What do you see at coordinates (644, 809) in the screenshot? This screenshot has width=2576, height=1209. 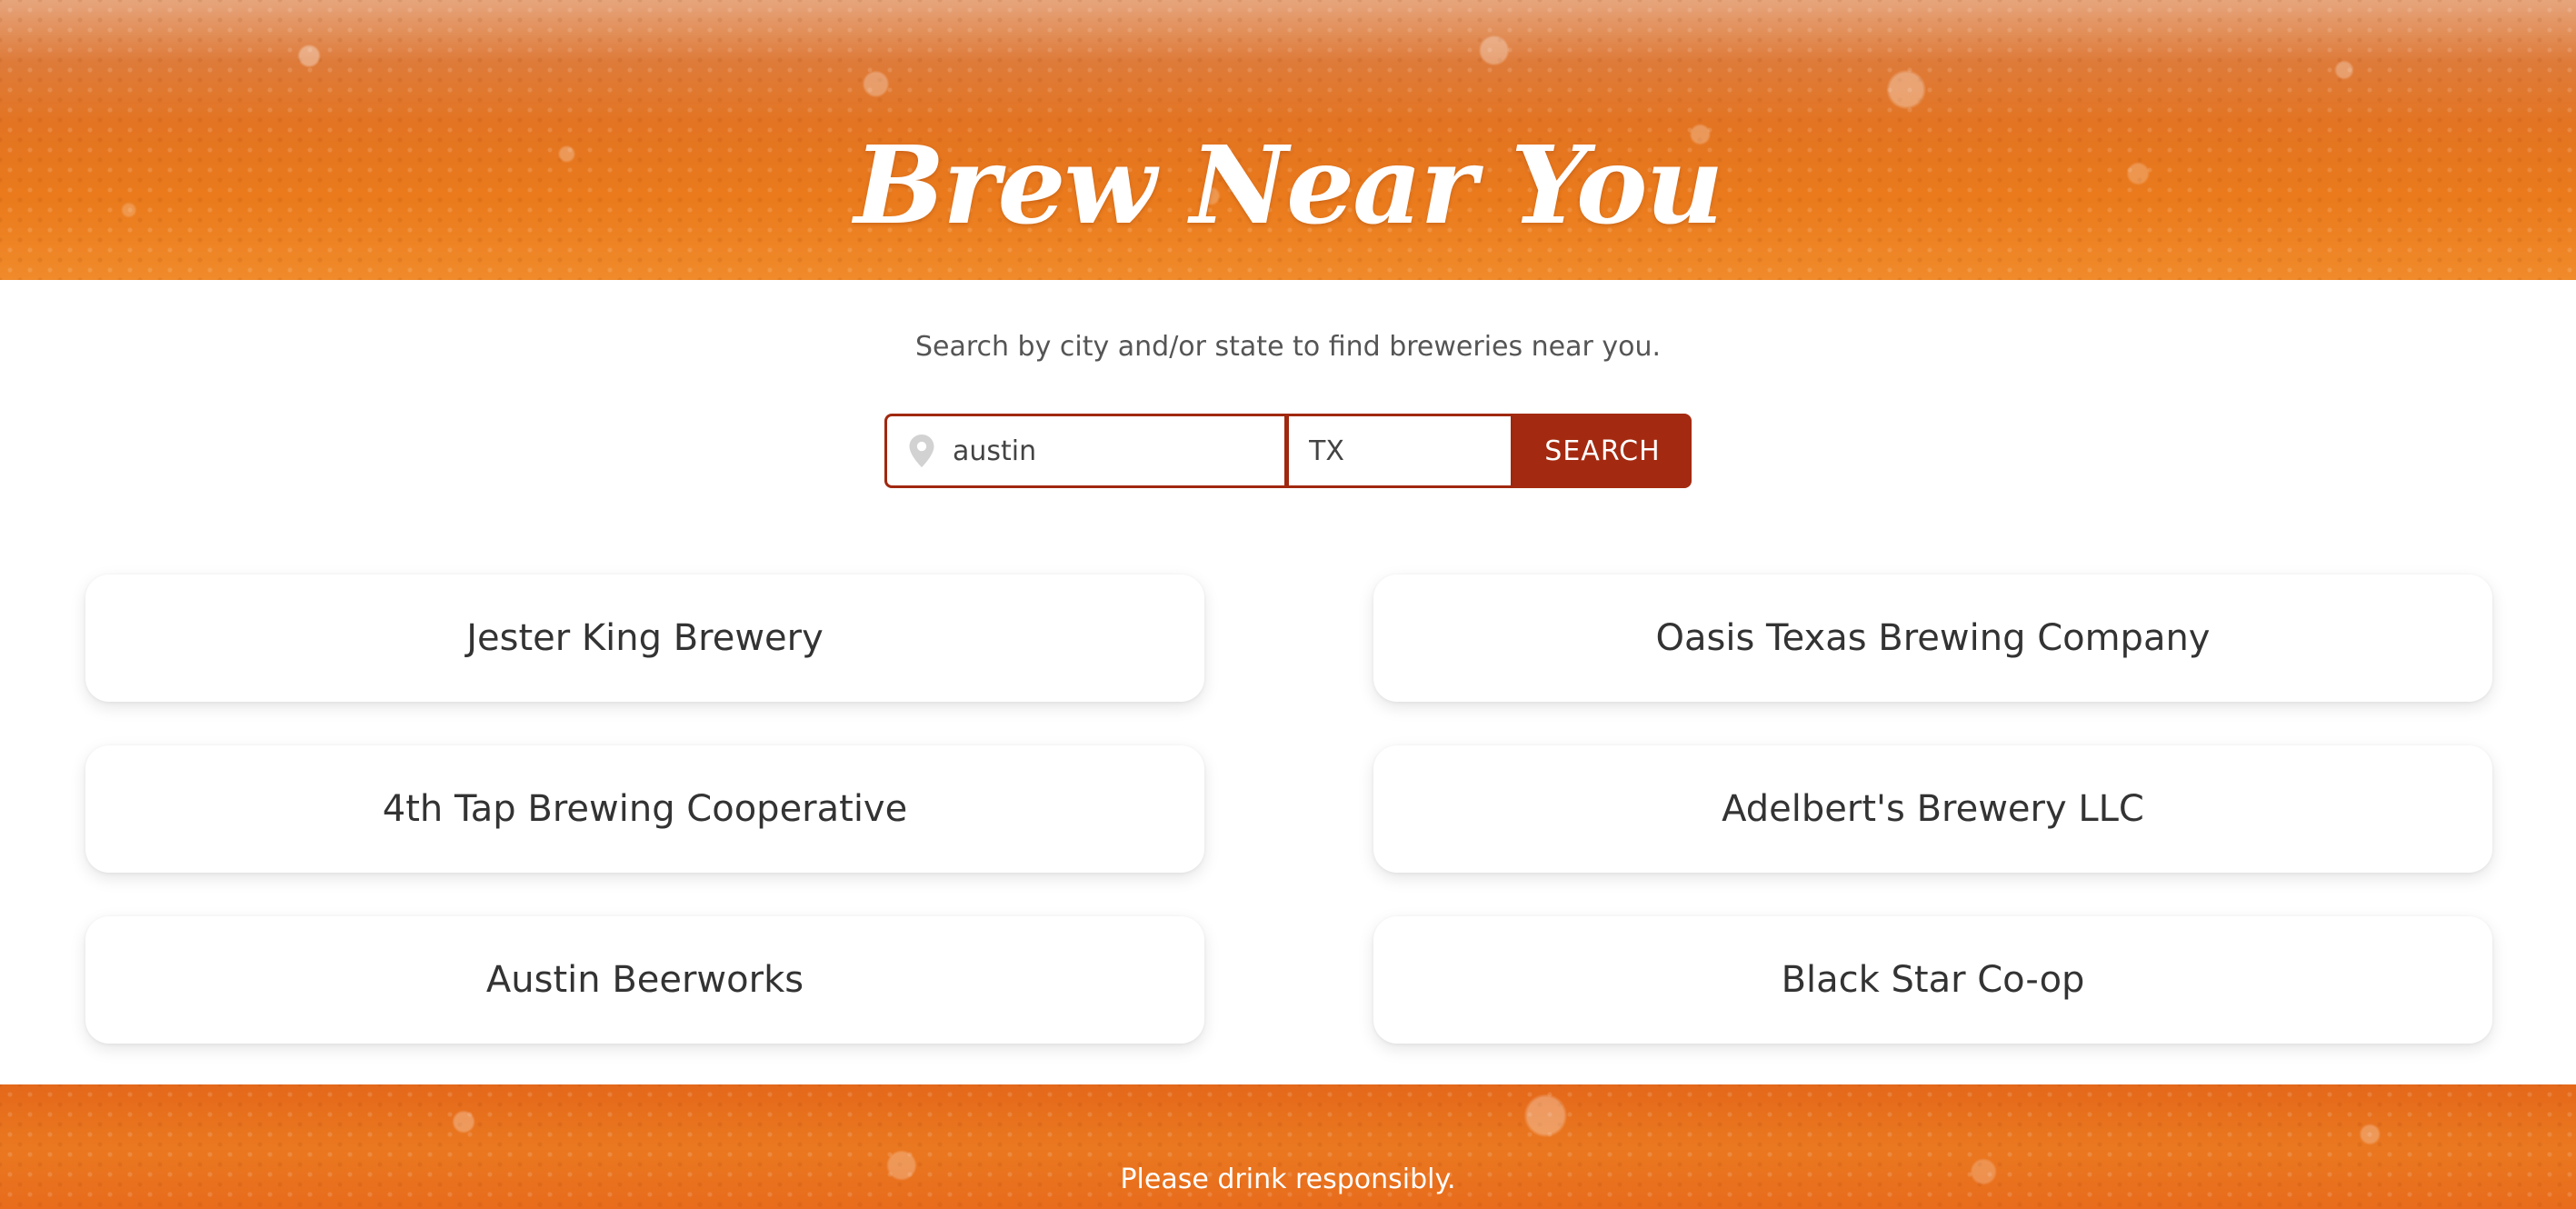 I see `brewery-card: 4th Tap Brewing Cooperative` at bounding box center [644, 809].